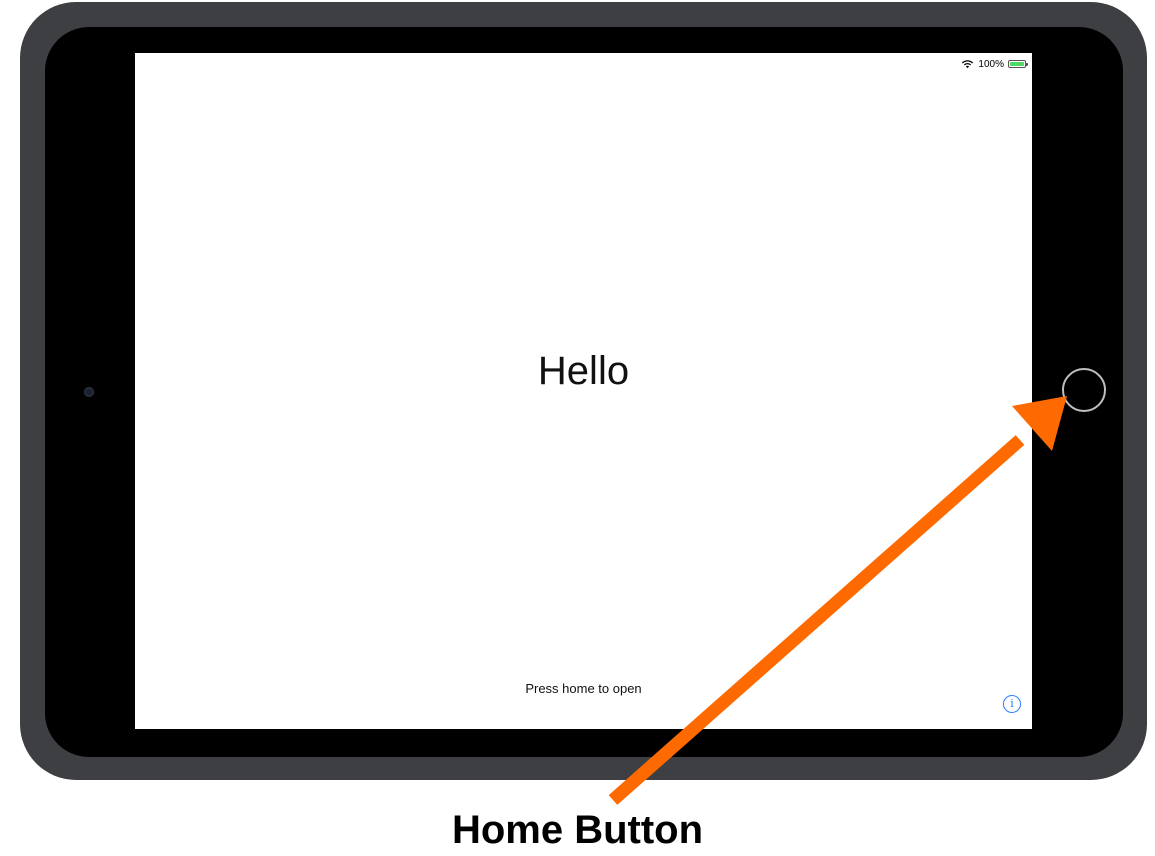  Describe the element at coordinates (583, 688) in the screenshot. I see `unlock-hint: Press home to open` at that location.